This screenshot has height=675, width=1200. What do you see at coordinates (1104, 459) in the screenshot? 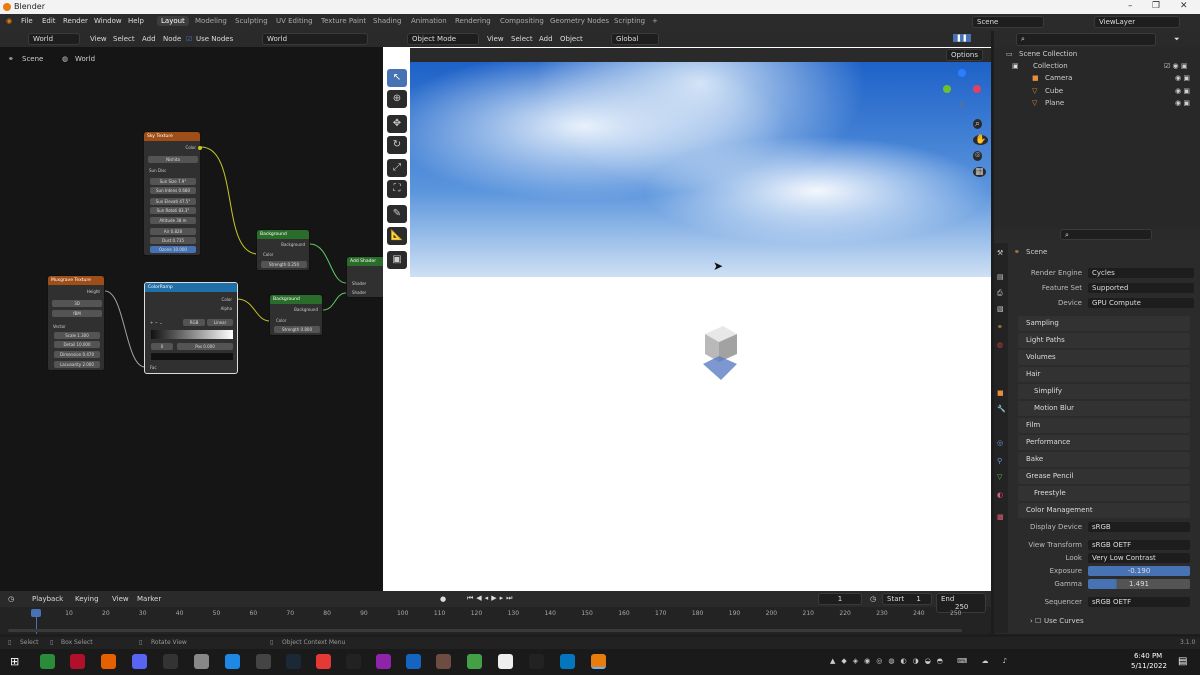
I see `section-bake: Bake` at bounding box center [1104, 459].